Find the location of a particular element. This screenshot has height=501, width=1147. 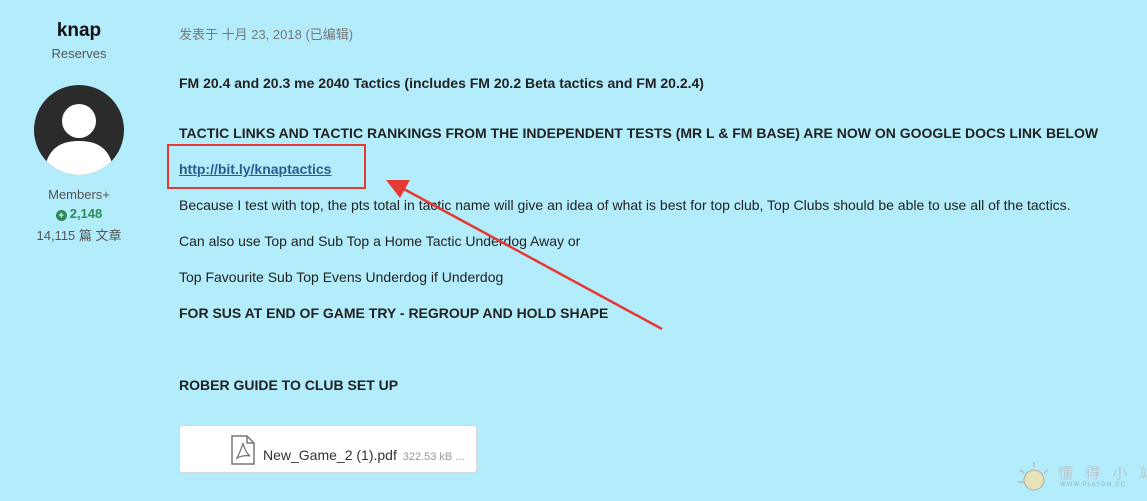

author-post-count: 14,115 篇 文章 is located at coordinates (79, 235).